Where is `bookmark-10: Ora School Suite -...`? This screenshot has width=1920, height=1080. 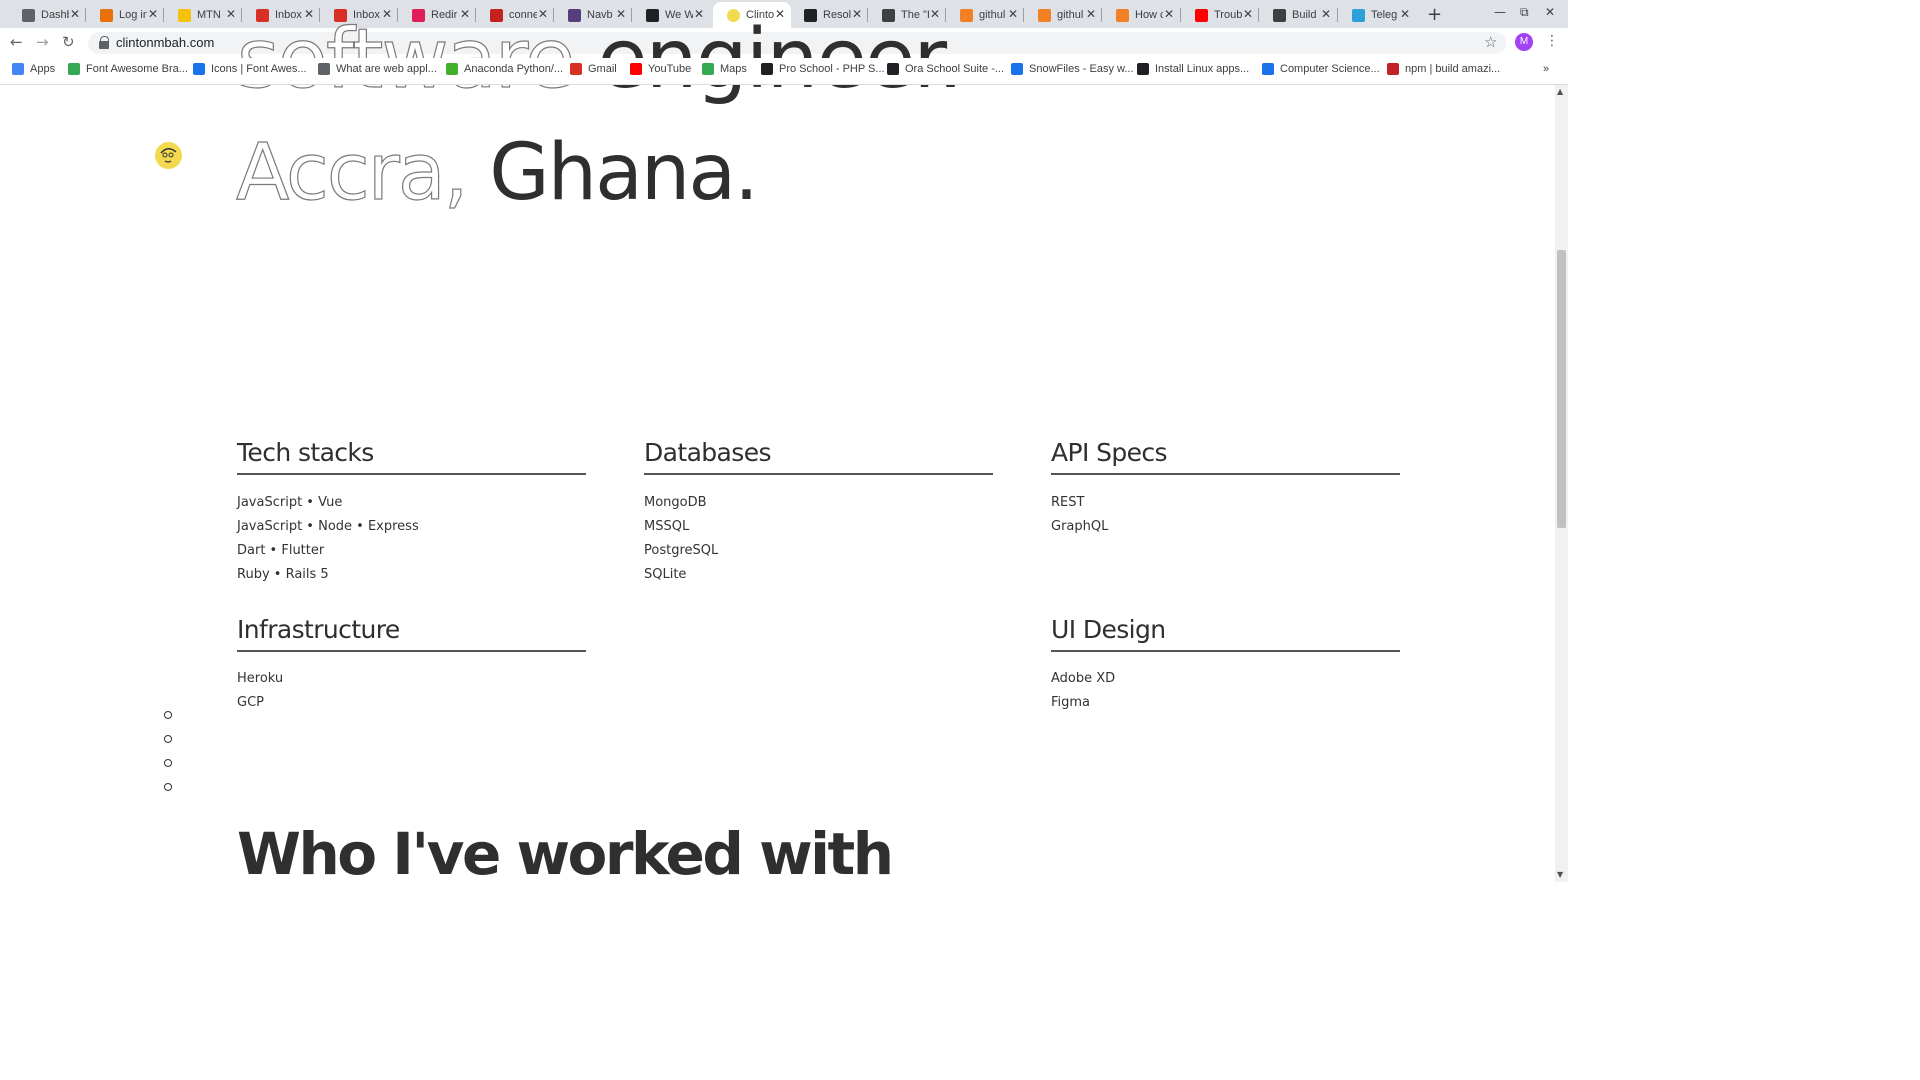 bookmark-10: Ora School Suite -... is located at coordinates (945, 69).